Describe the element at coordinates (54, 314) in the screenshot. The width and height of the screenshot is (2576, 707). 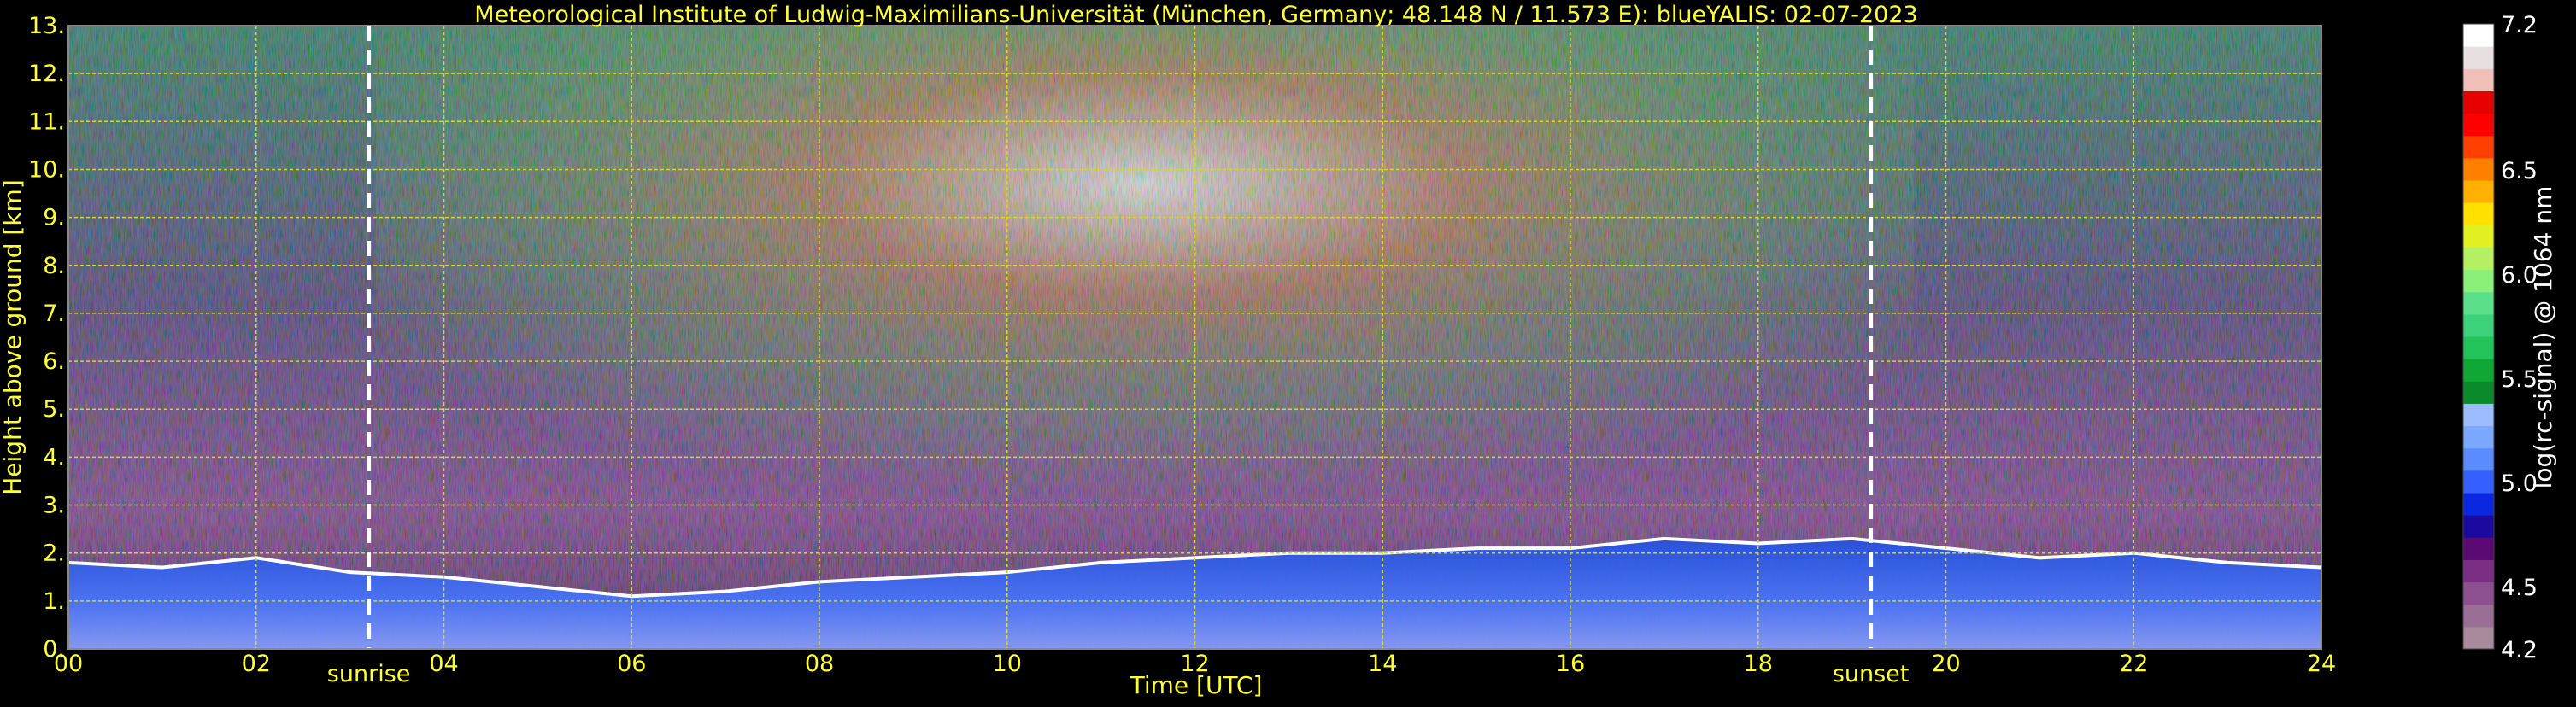
I see `y-tick-label: 7.` at that location.